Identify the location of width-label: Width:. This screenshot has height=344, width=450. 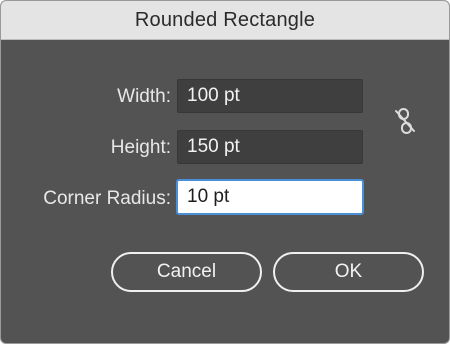
(144, 96).